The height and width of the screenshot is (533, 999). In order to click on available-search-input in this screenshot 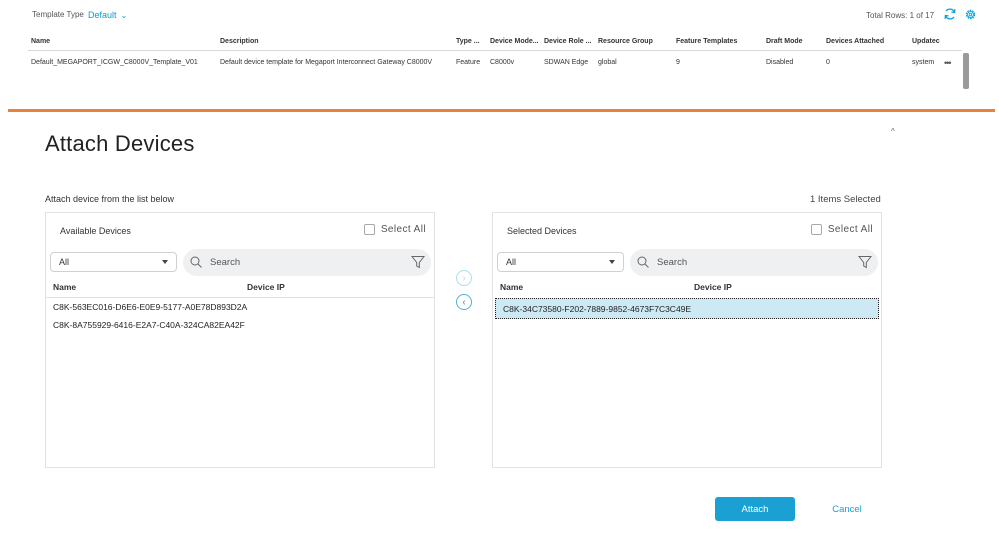, I will do `click(300, 262)`.